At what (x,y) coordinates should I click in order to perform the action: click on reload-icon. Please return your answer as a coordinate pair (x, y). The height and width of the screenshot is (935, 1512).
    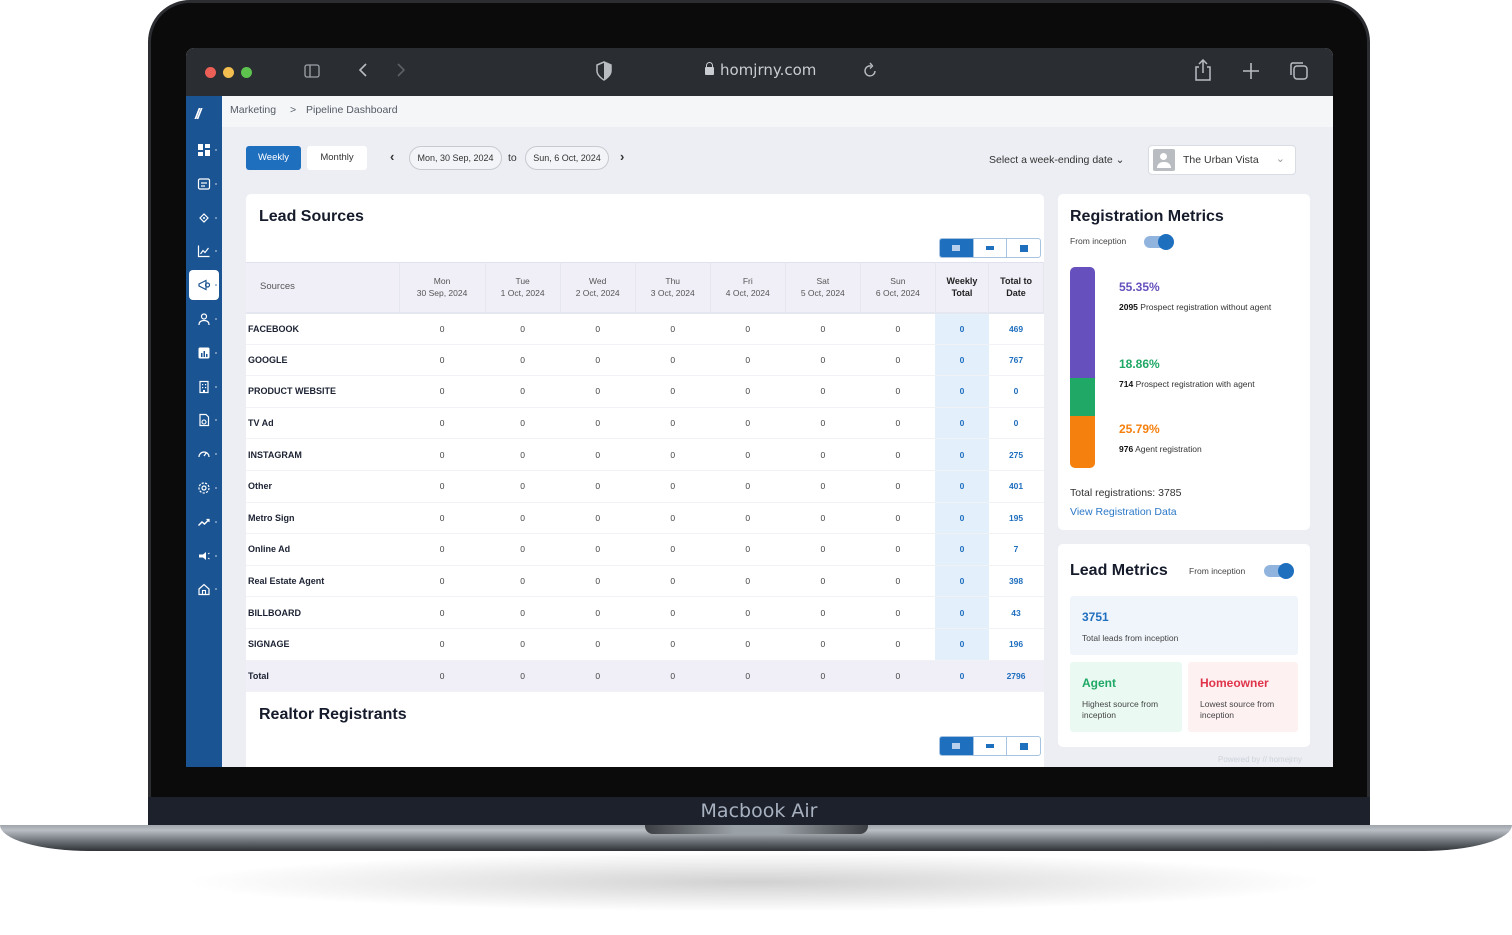
    Looking at the image, I should click on (871, 72).